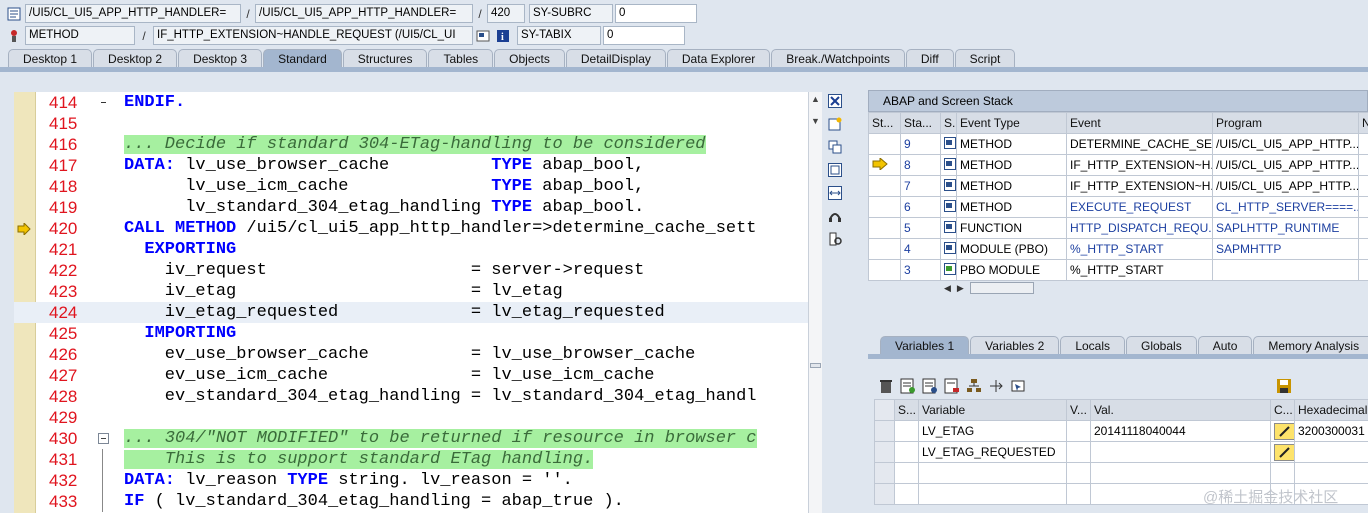  What do you see at coordinates (908, 386) in the screenshot?
I see `insert-icon` at bounding box center [908, 386].